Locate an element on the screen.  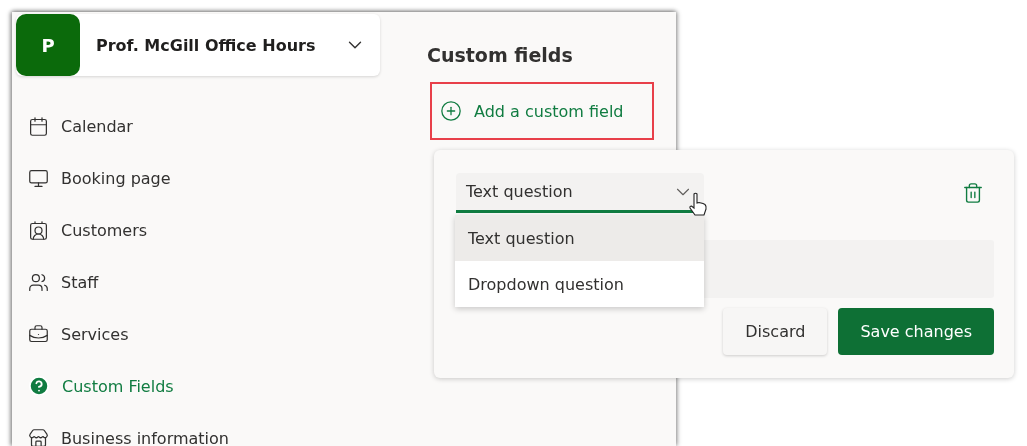
calendar-selector: P Prof. McGill Office Hours is located at coordinates (198, 45).